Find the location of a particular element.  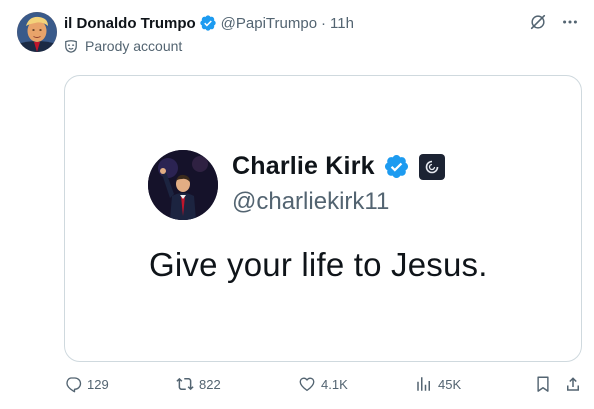

grok-icon is located at coordinates (538, 22).